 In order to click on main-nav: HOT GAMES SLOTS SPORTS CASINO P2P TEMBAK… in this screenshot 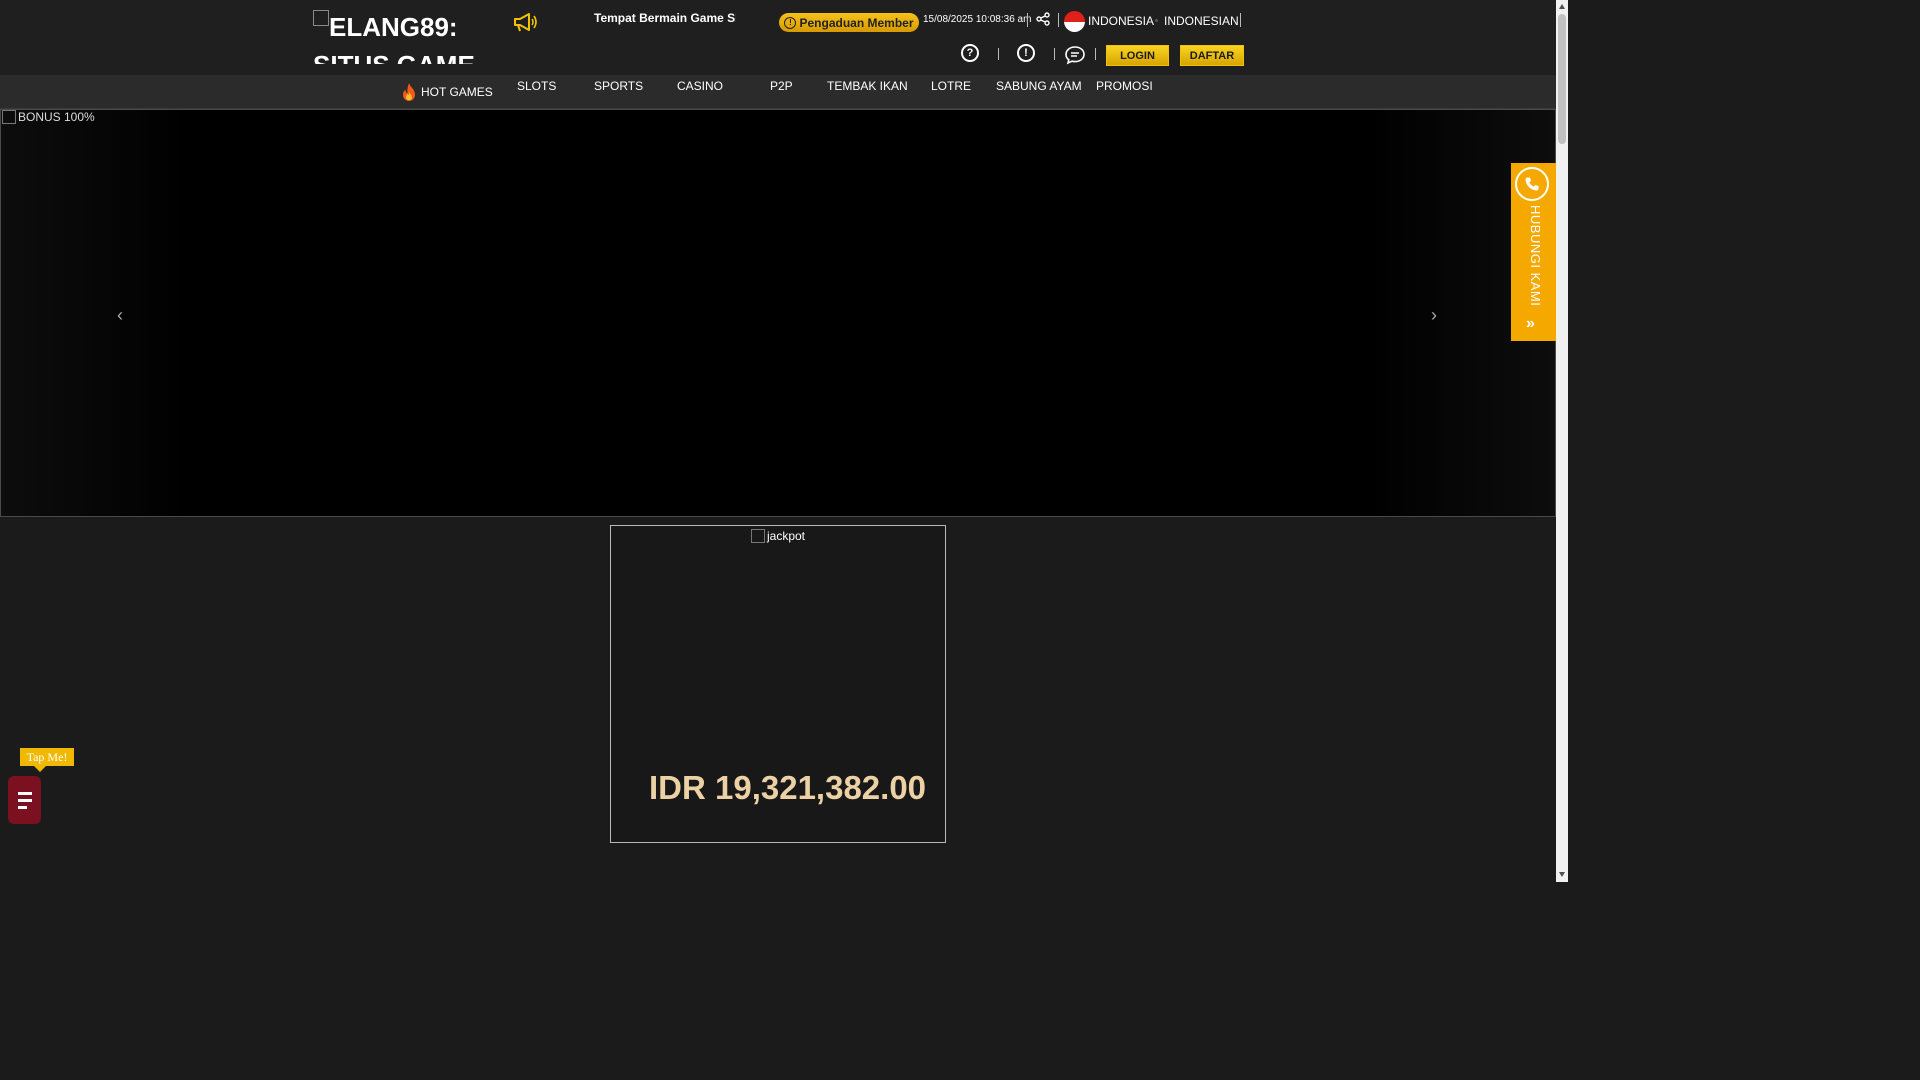, I will do `click(778, 92)`.